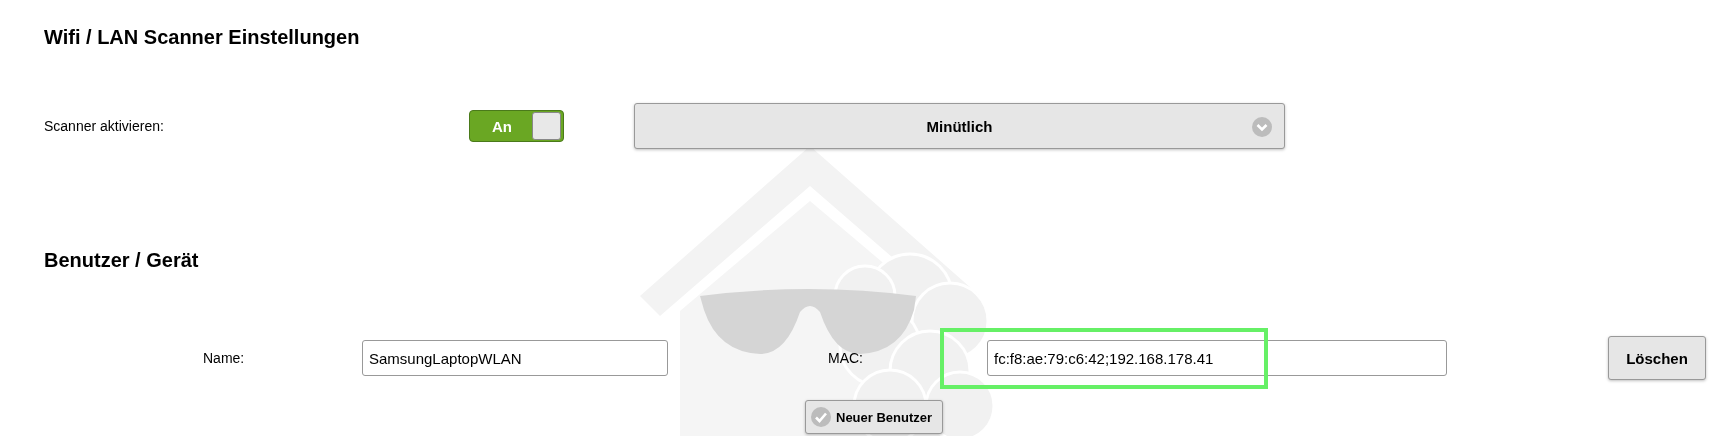 The width and height of the screenshot is (1724, 436). What do you see at coordinates (515, 358) in the screenshot?
I see `name-input-field: SamsungLaptopWLAN` at bounding box center [515, 358].